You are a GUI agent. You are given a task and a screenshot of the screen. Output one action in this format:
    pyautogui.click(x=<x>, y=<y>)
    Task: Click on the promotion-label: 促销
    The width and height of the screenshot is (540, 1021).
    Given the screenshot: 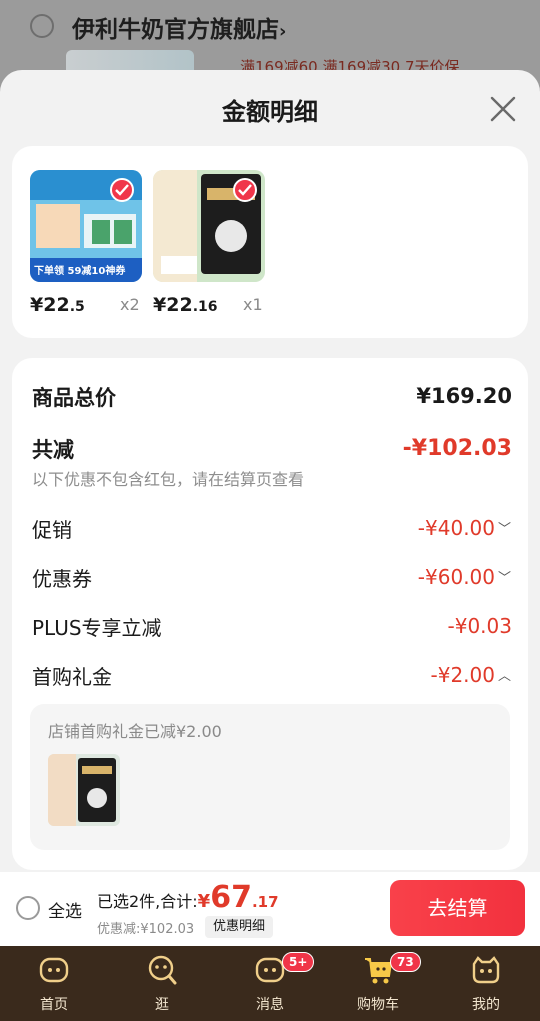 What is the action you would take?
    pyautogui.click(x=52, y=530)
    